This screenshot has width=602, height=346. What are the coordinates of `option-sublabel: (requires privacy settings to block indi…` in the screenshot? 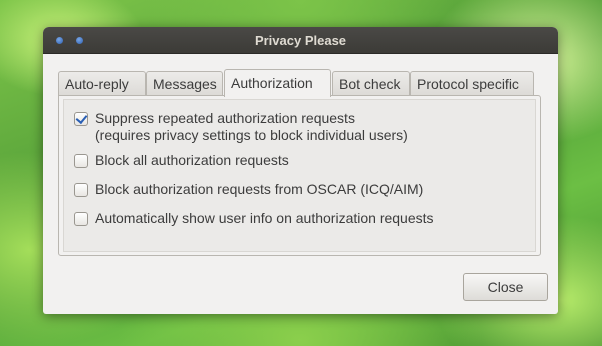 It's located at (251, 135).